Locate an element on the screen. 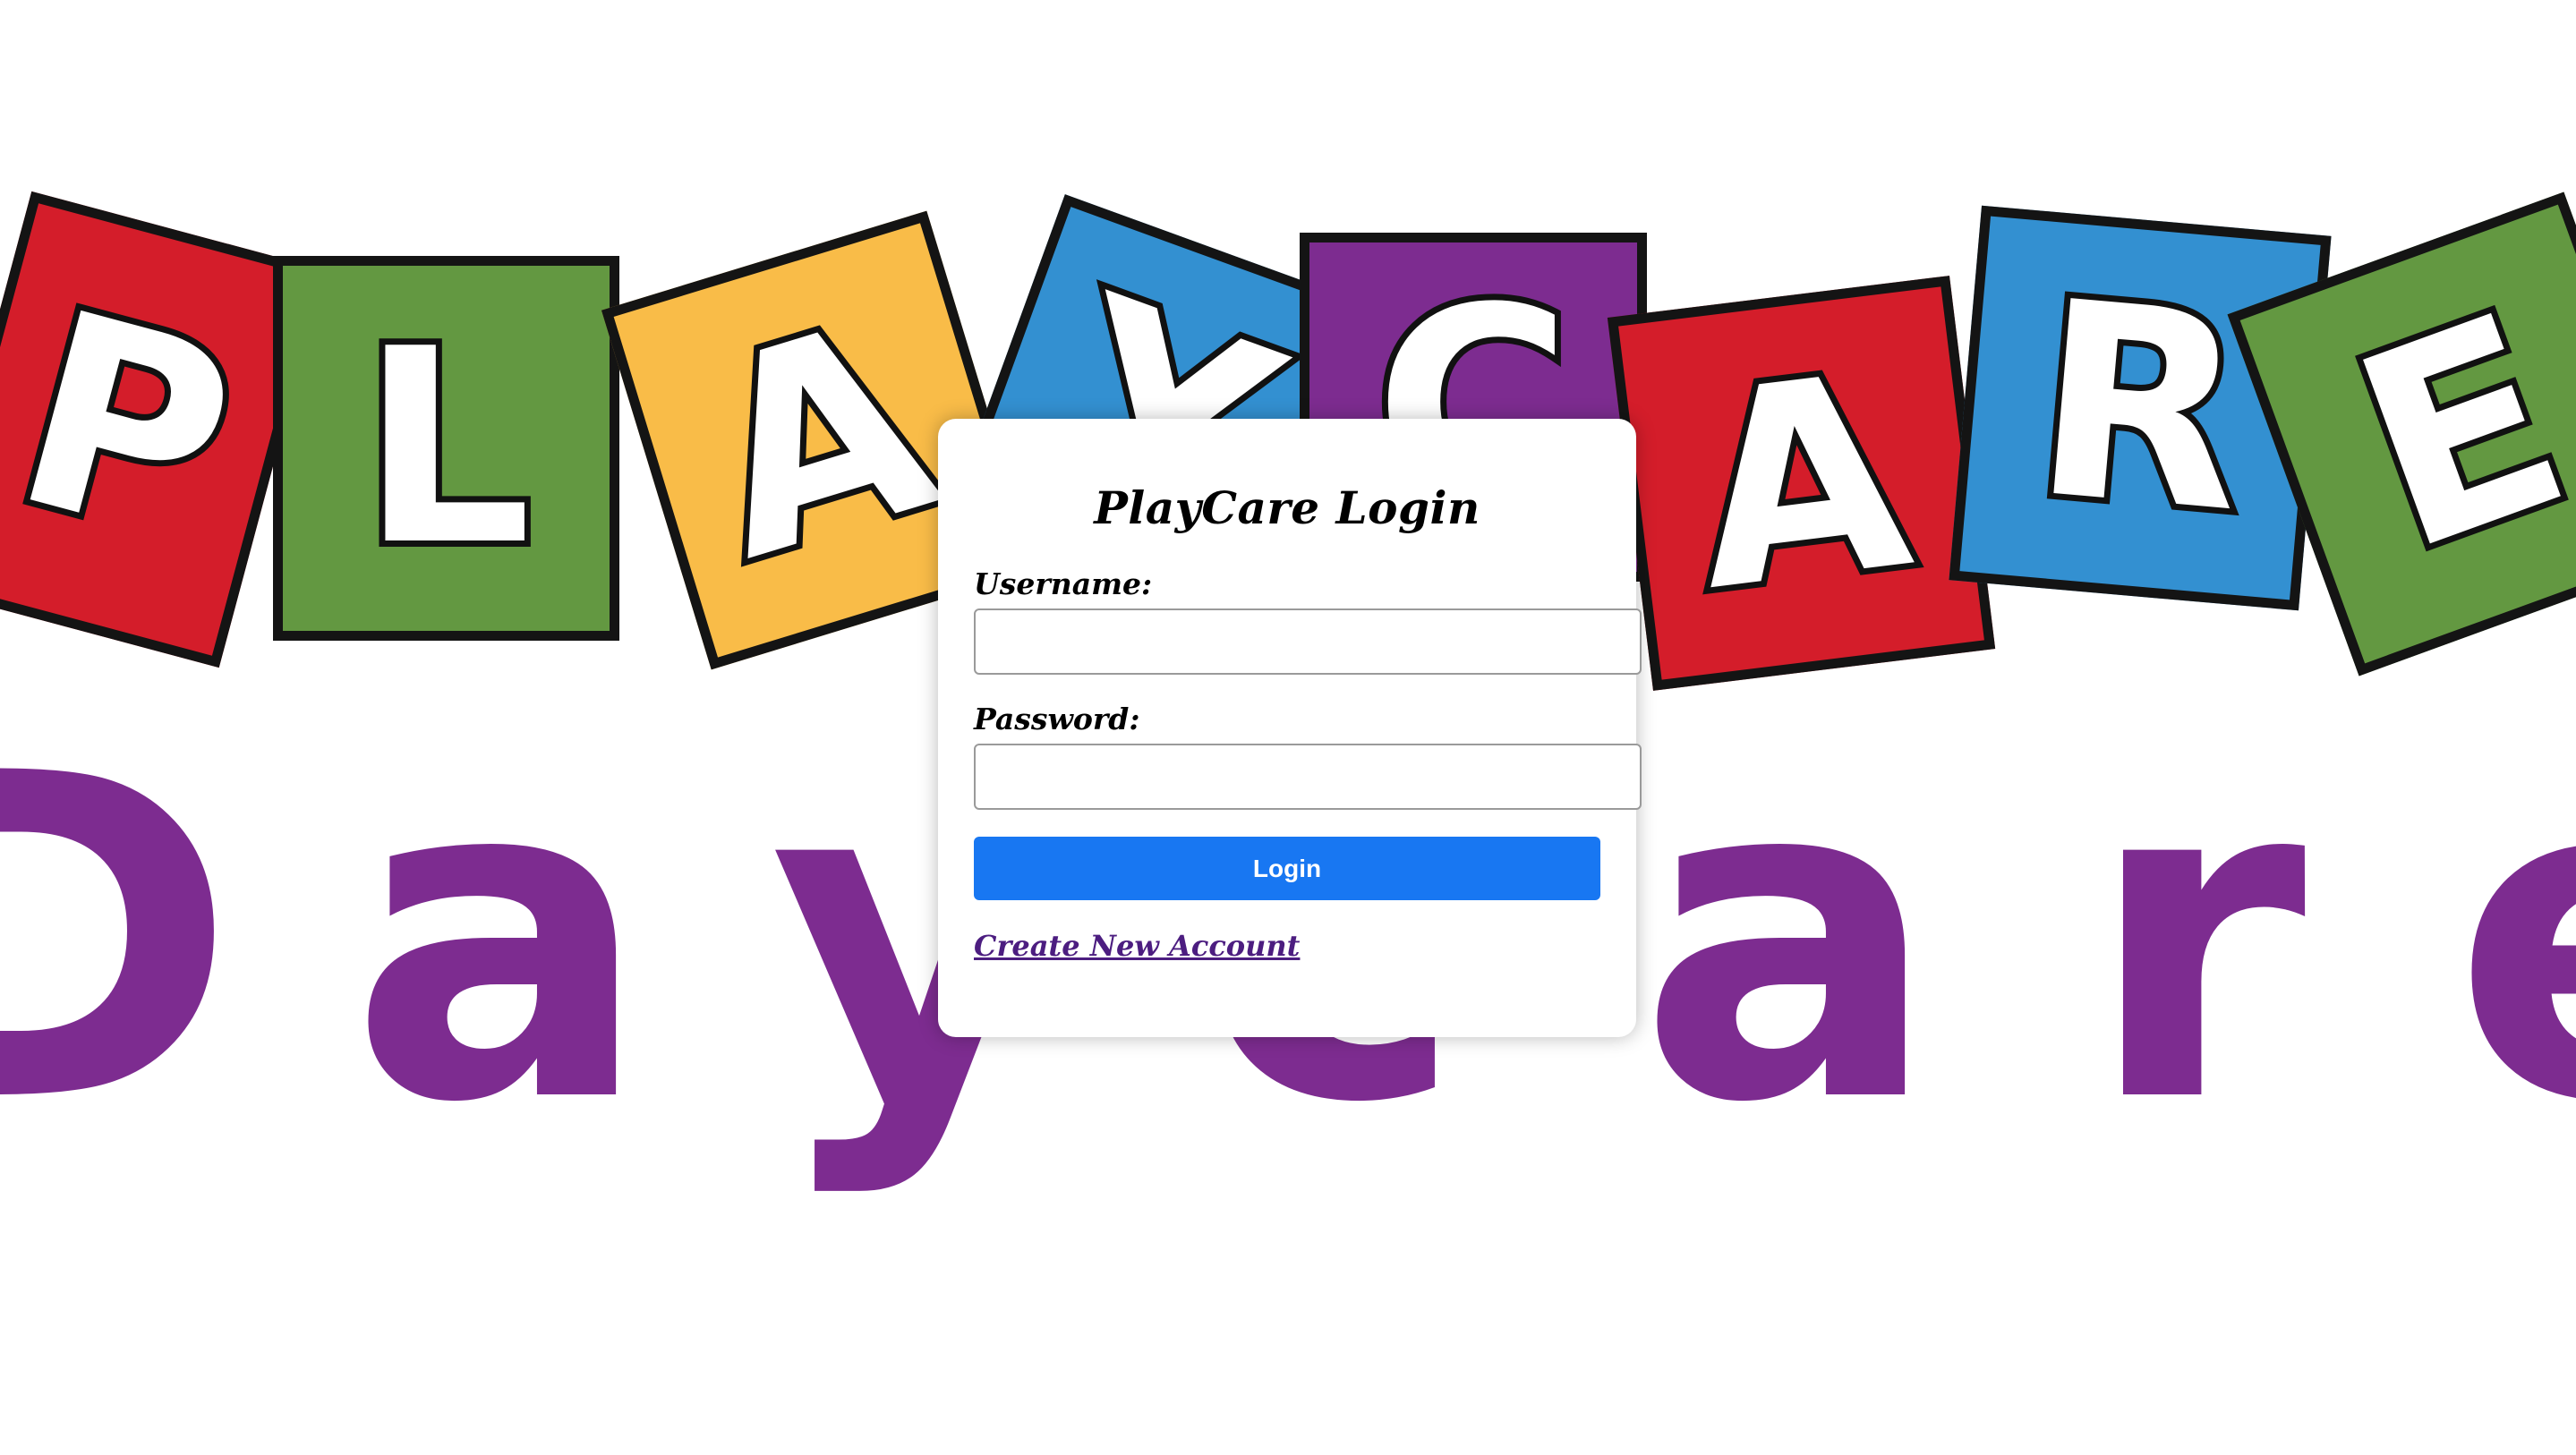 Image resolution: width=2576 pixels, height=1455 pixels. login-button: Login is located at coordinates (1287, 868).